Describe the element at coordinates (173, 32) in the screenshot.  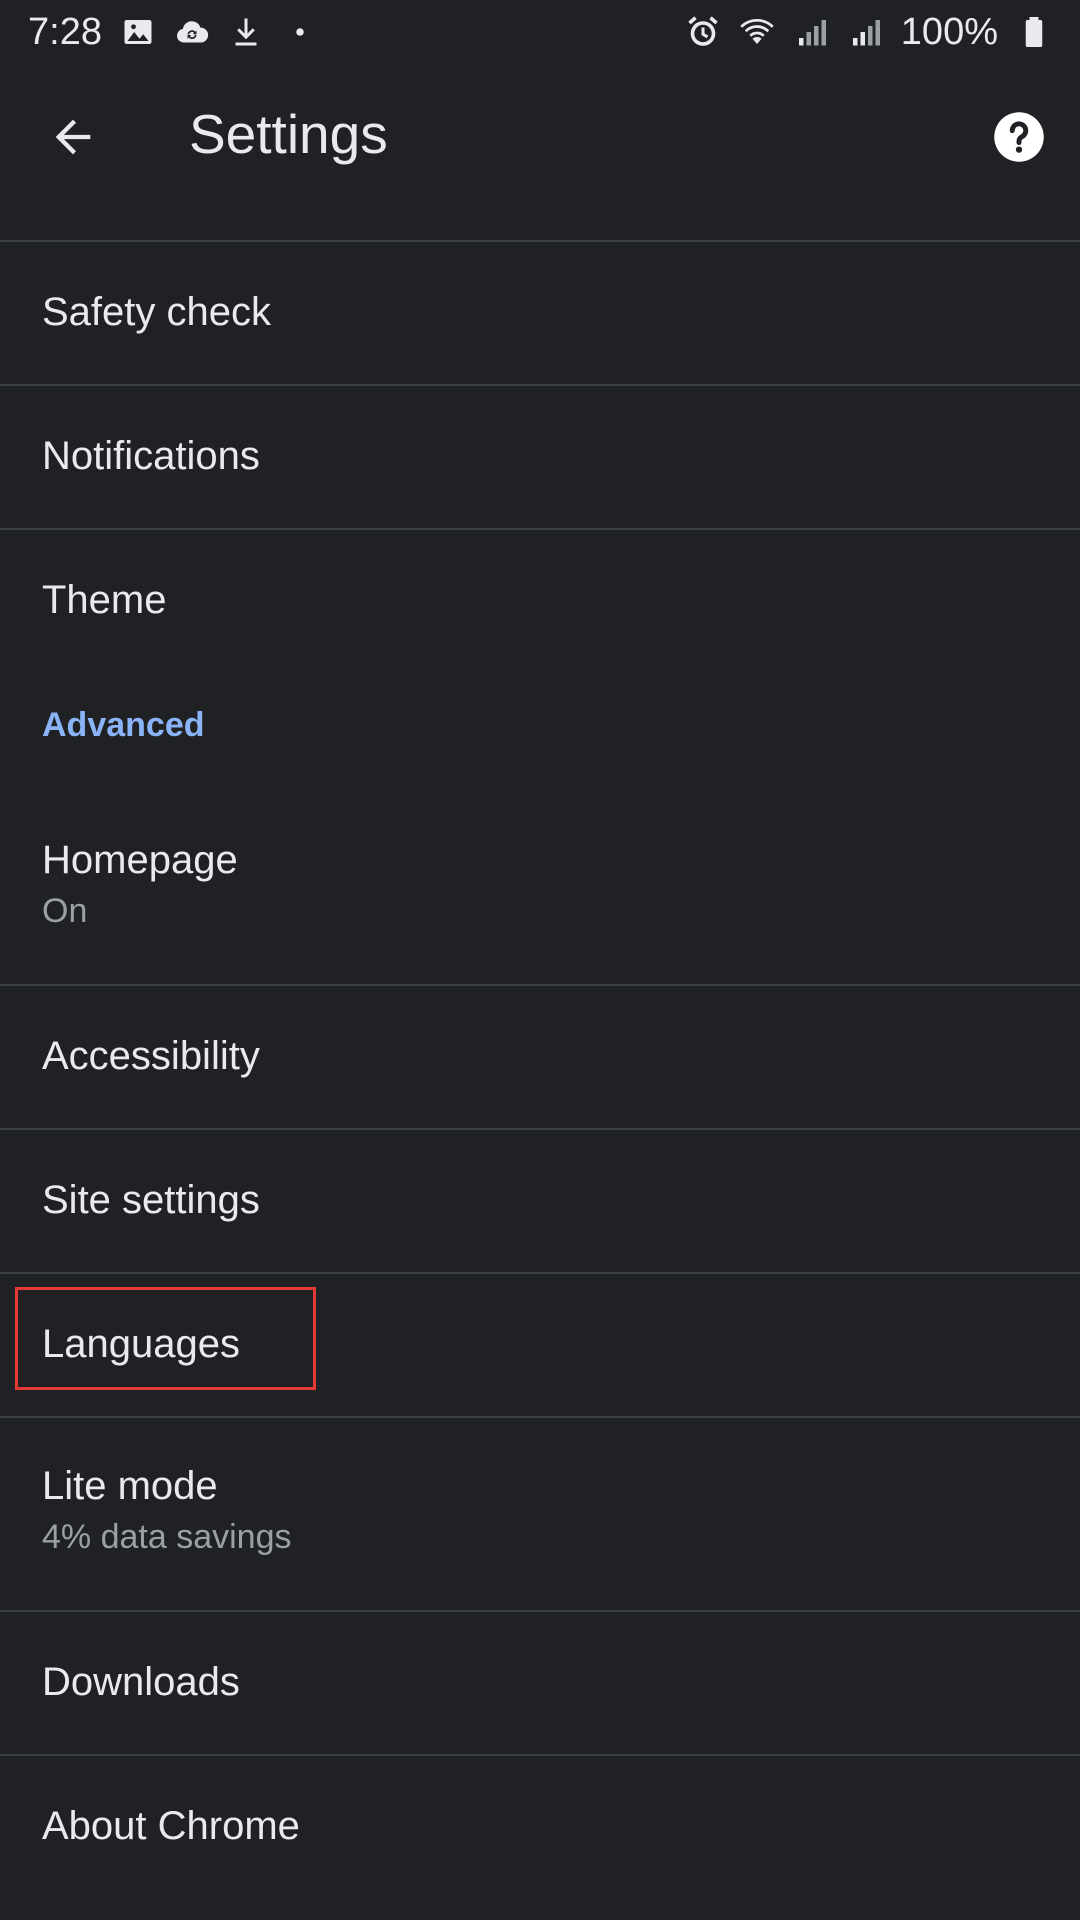
I see `status-left: 7:28` at that location.